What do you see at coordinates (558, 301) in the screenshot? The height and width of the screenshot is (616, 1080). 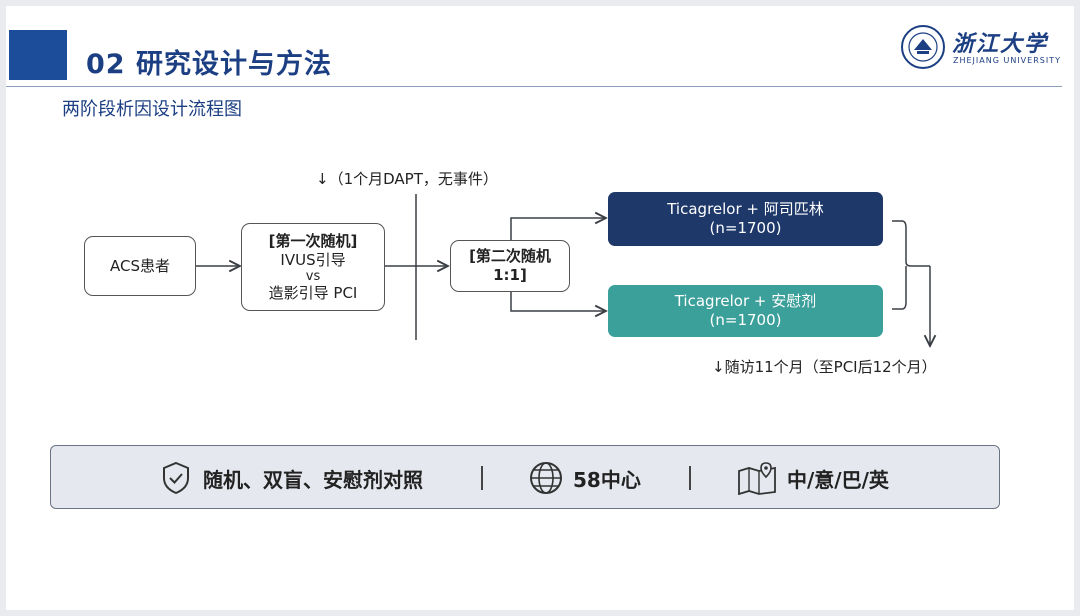 I see `arrow-rand2-to-arm2` at bounding box center [558, 301].